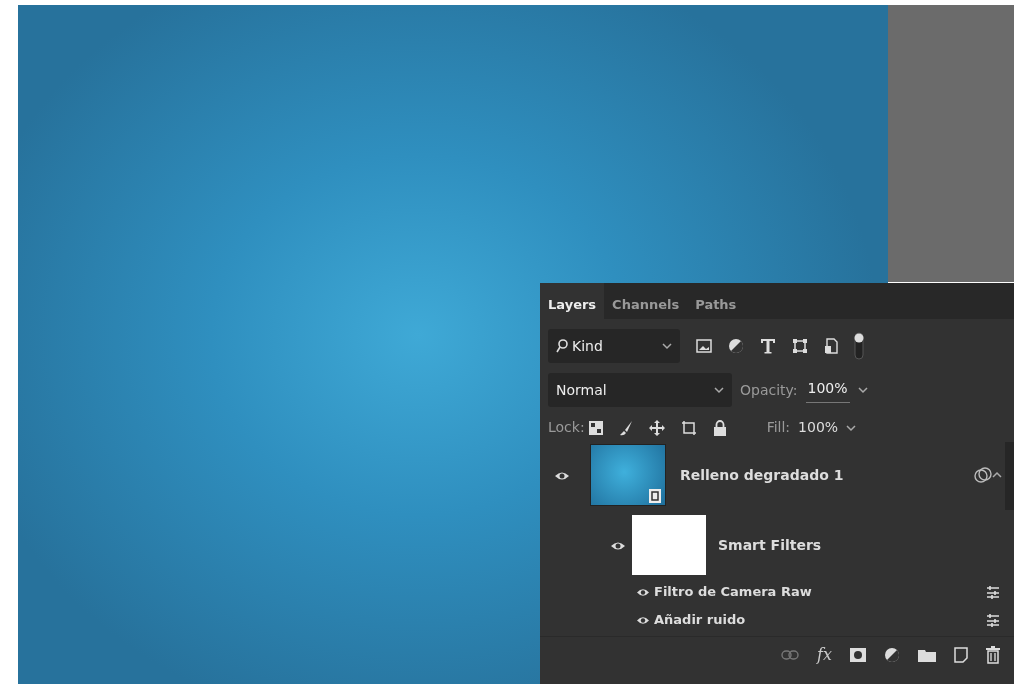 The width and height of the screenshot is (1014, 684). I want to click on layer-name: Relleno degradado 1, so click(762, 475).